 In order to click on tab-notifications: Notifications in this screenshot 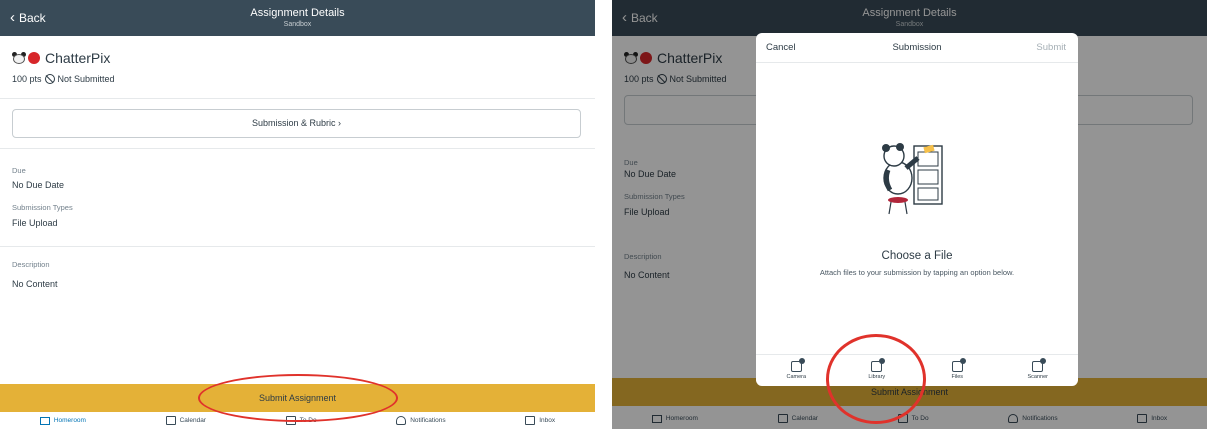, I will do `click(421, 420)`.